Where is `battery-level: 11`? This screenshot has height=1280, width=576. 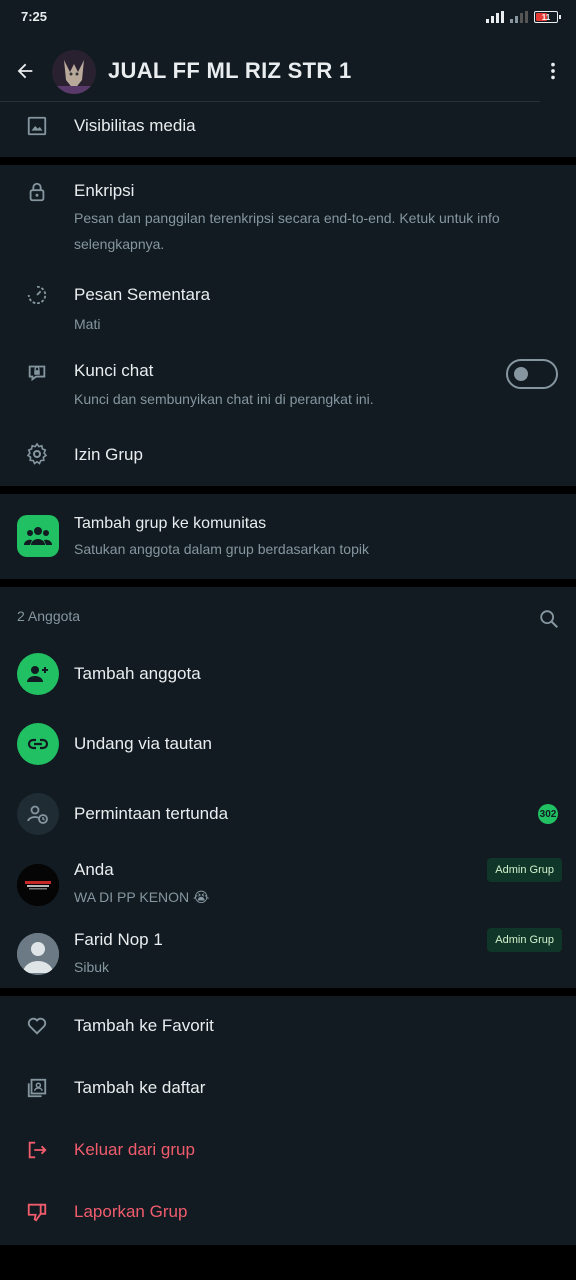 battery-level: 11 is located at coordinates (546, 17).